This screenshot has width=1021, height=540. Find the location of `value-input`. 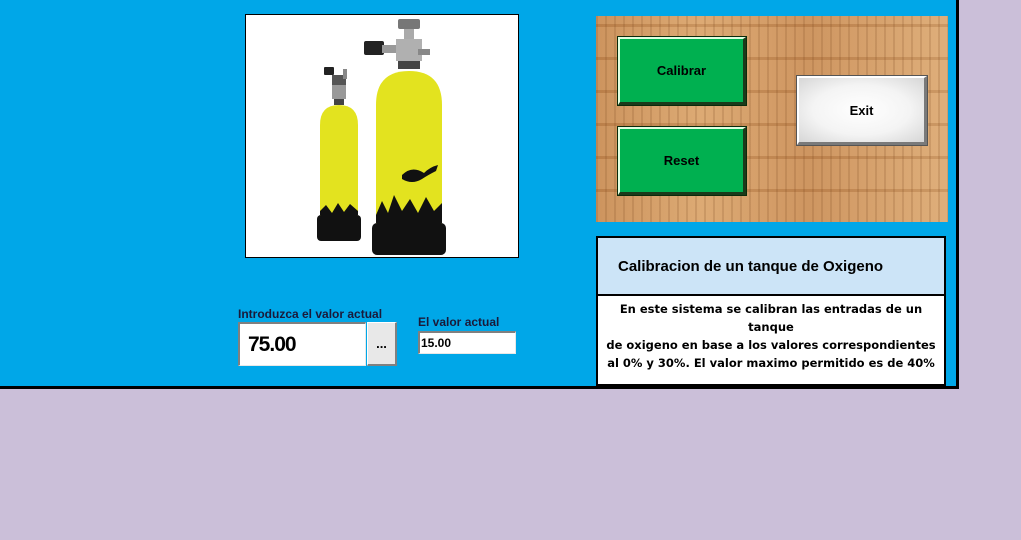

value-input is located at coordinates (302, 344).